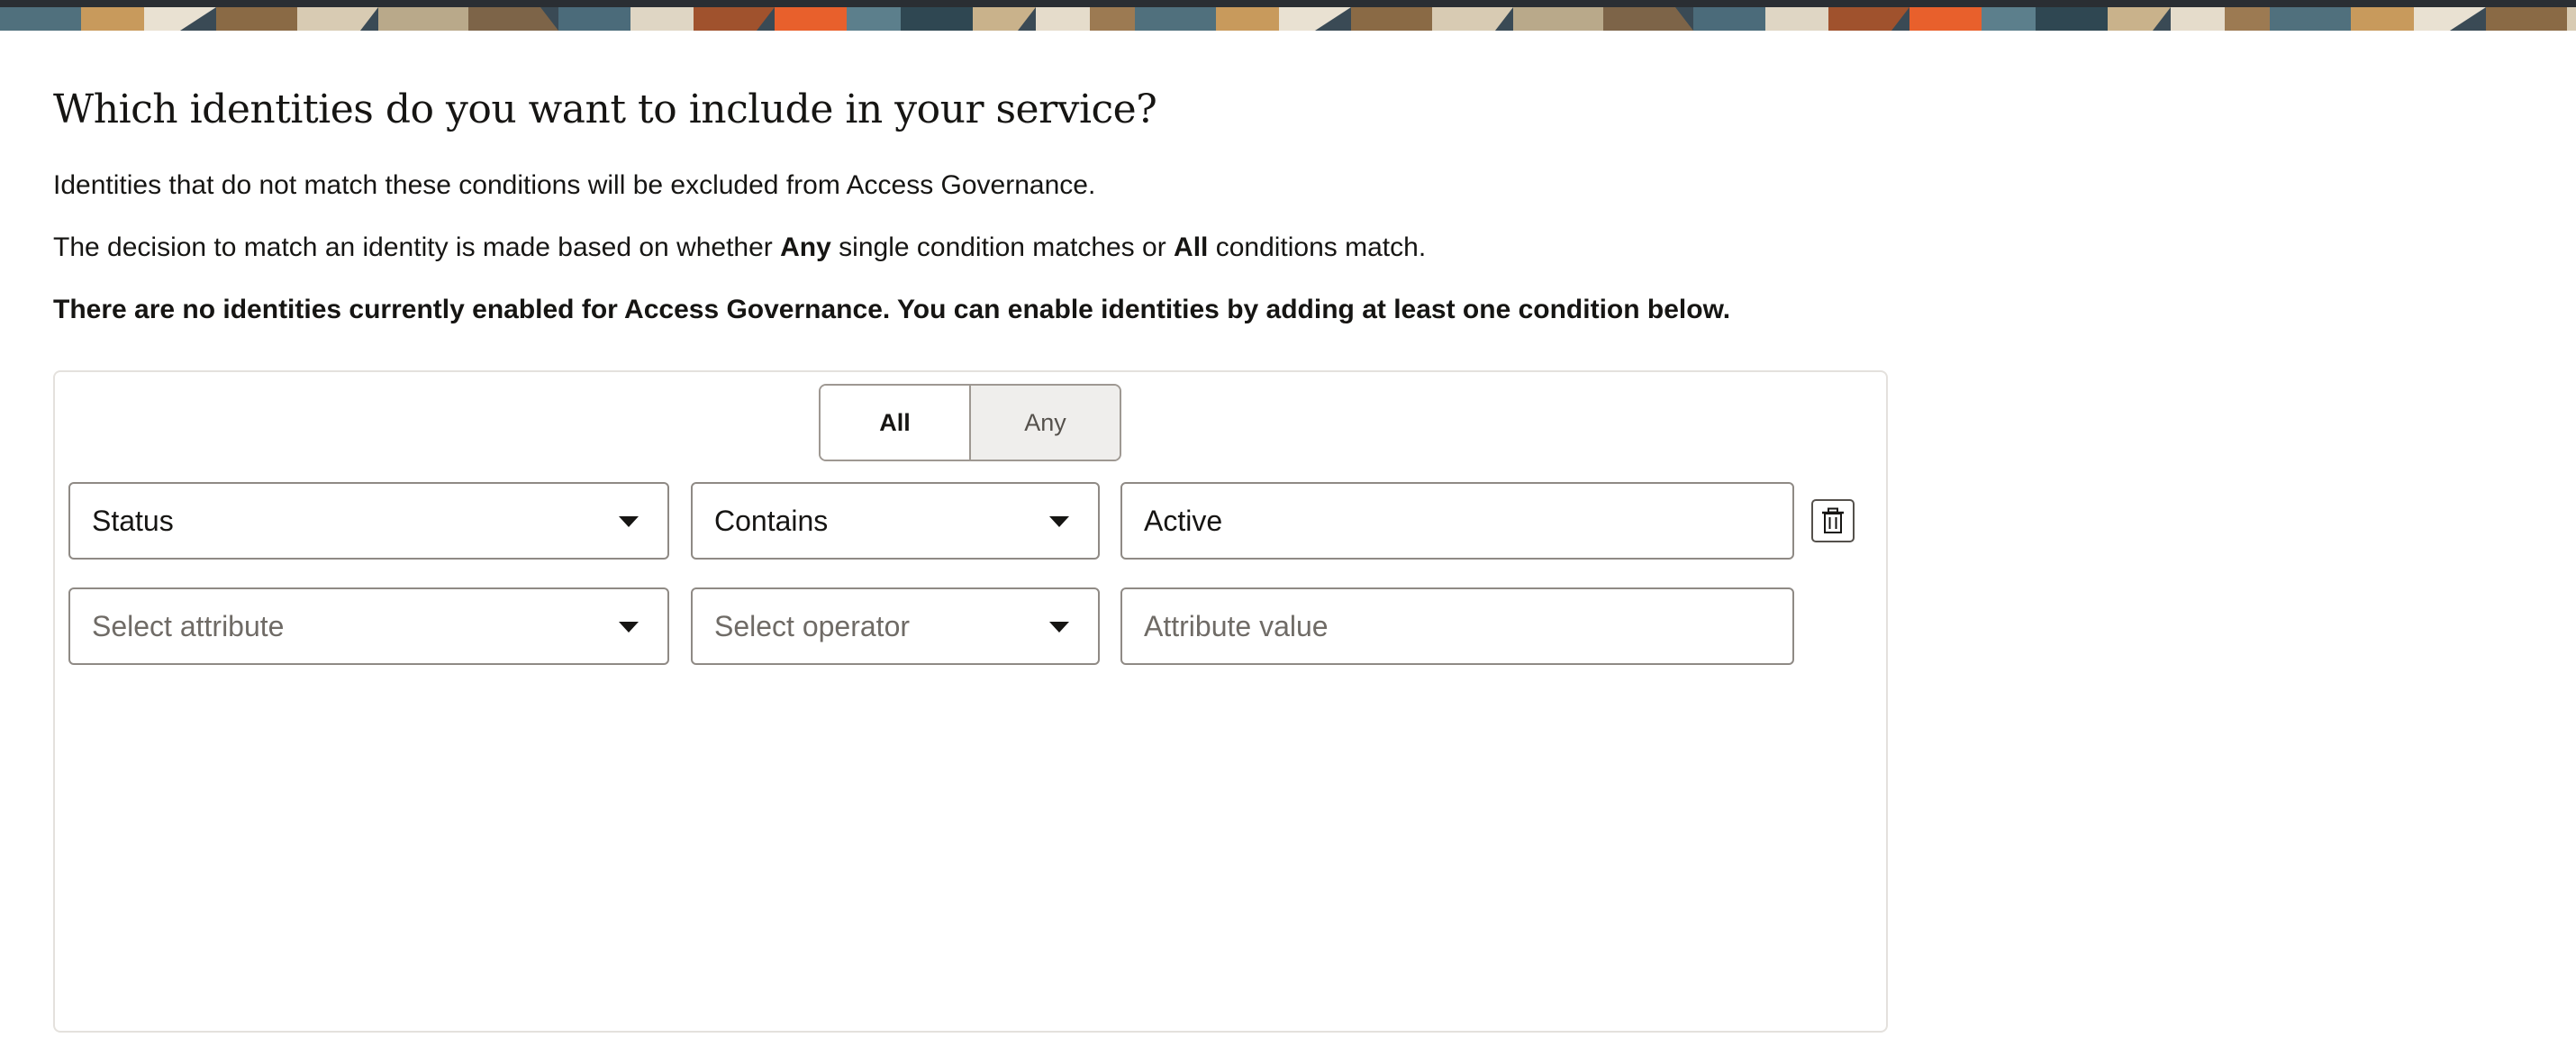 Image resolution: width=2576 pixels, height=1047 pixels. Describe the element at coordinates (806, 247) in the screenshot. I see `decision-any-keyword: Any` at that location.